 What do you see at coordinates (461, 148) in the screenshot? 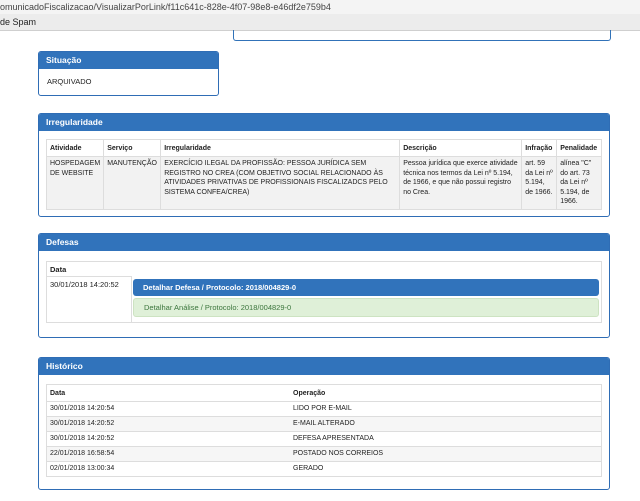
I see `col-descricao: Descrição` at bounding box center [461, 148].